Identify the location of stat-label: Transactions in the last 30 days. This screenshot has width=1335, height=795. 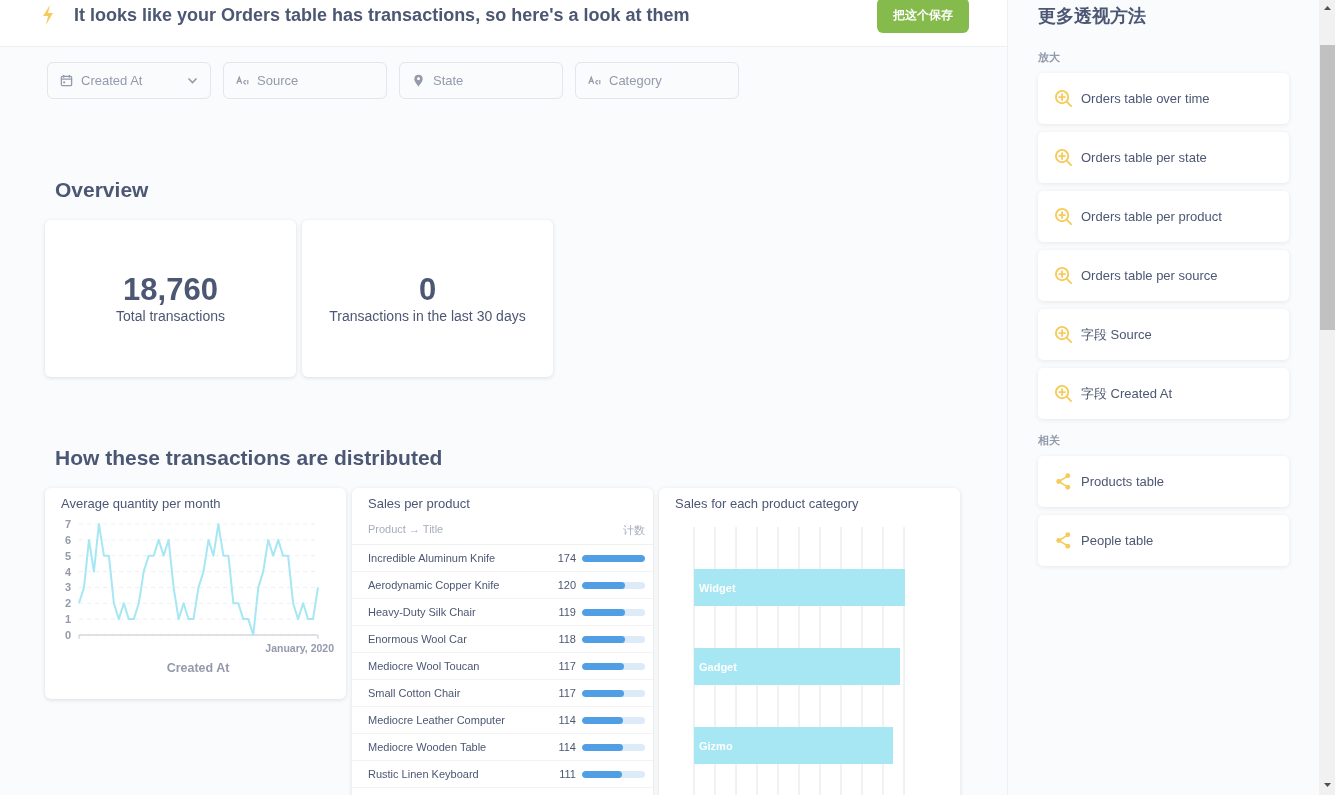
(427, 315).